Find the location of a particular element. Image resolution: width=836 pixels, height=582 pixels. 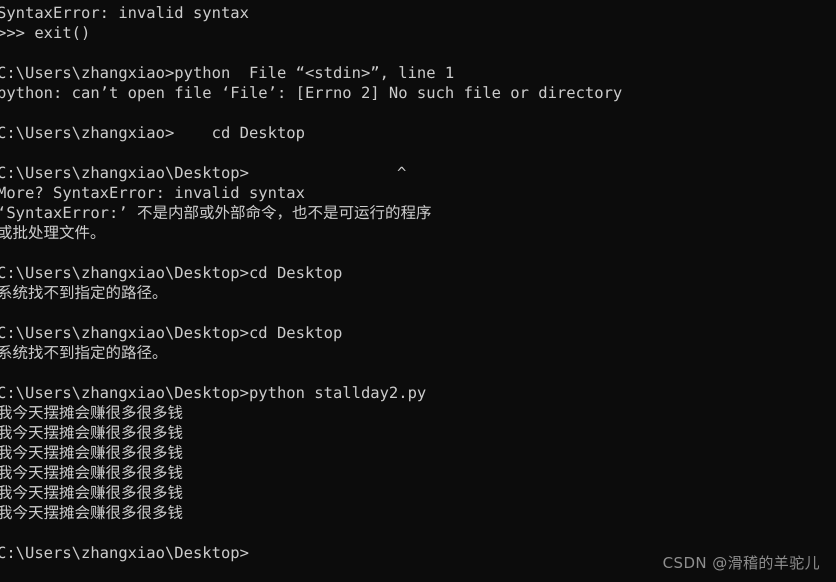

caret-marker-icon: ^ is located at coordinates (402, 173).